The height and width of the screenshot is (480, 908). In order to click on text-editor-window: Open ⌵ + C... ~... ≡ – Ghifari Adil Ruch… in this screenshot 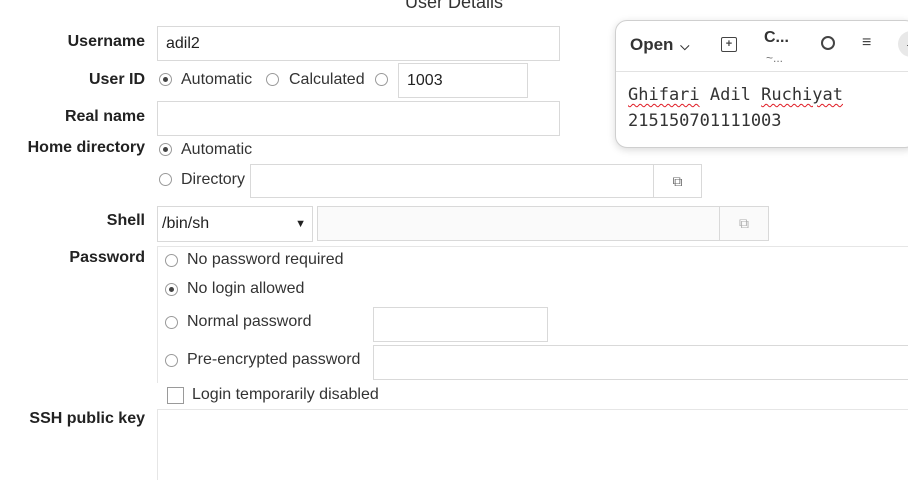, I will do `click(761, 84)`.